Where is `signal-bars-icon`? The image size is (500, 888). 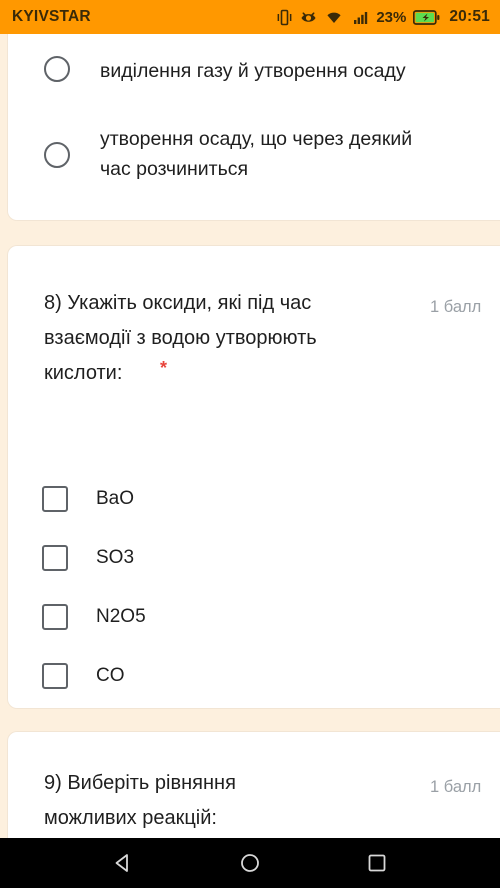 signal-bars-icon is located at coordinates (361, 17).